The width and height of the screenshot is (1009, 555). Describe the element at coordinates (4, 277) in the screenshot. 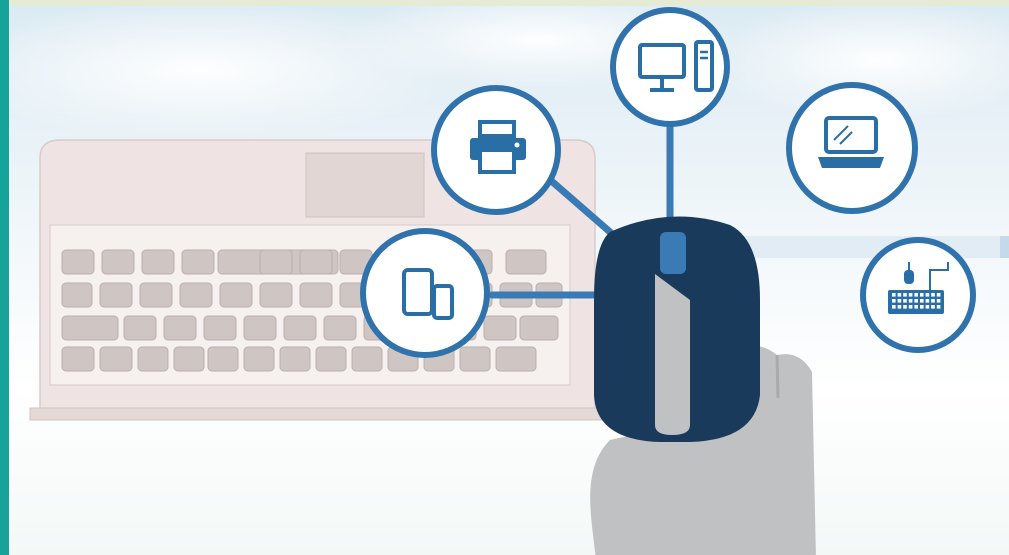

I see `left-accent-bar` at that location.